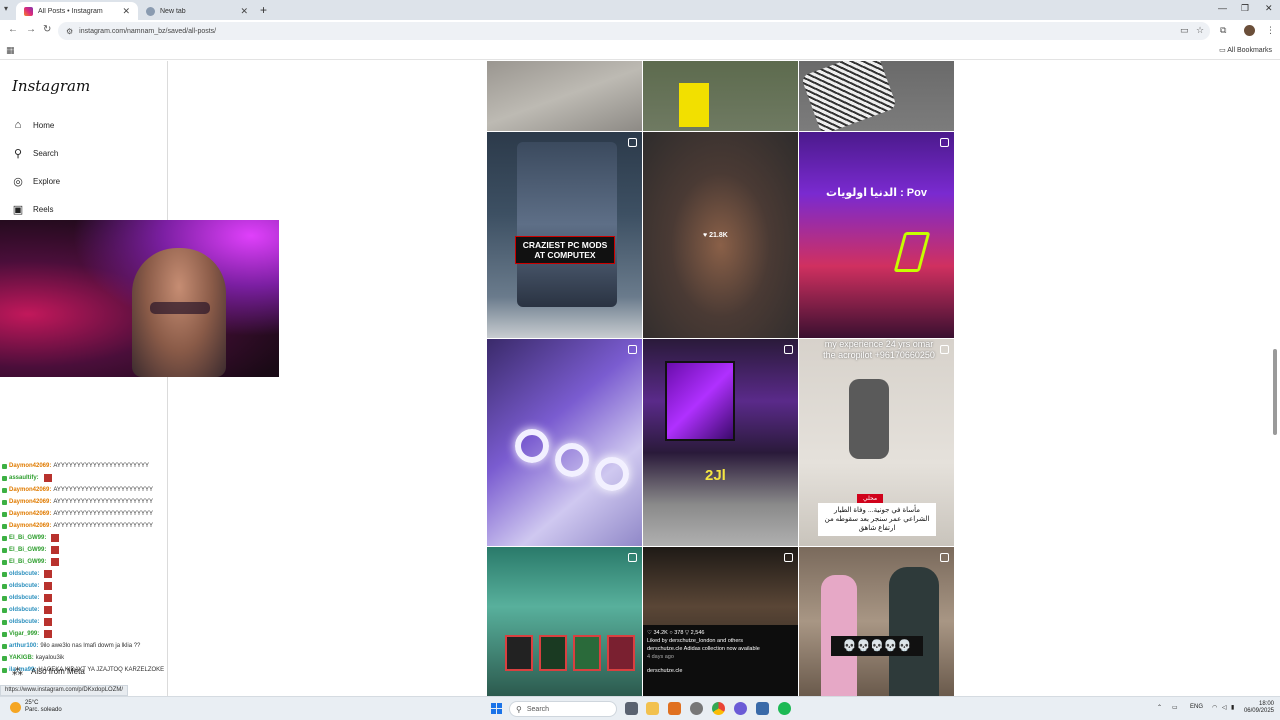 Image resolution: width=1280 pixels, height=720 pixels. I want to click on menu-icon: ⋮, so click(1270, 30).